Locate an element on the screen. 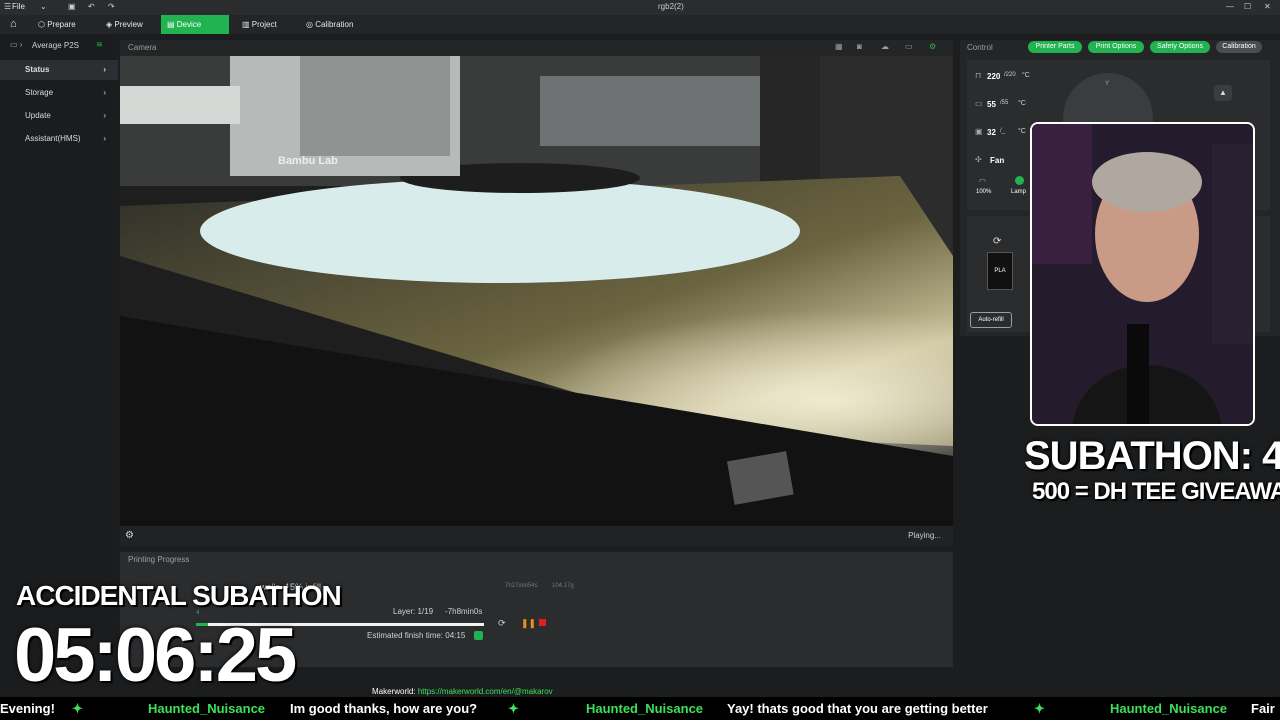  window-title: rgb2(2) is located at coordinates (671, 6).